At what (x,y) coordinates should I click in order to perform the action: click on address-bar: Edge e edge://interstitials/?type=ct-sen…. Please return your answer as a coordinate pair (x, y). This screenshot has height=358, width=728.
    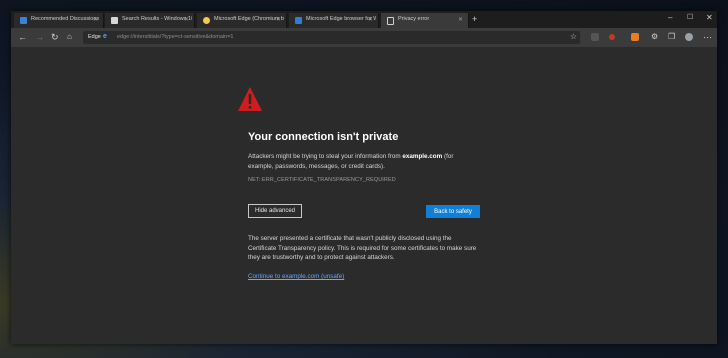
    Looking at the image, I should click on (331, 37).